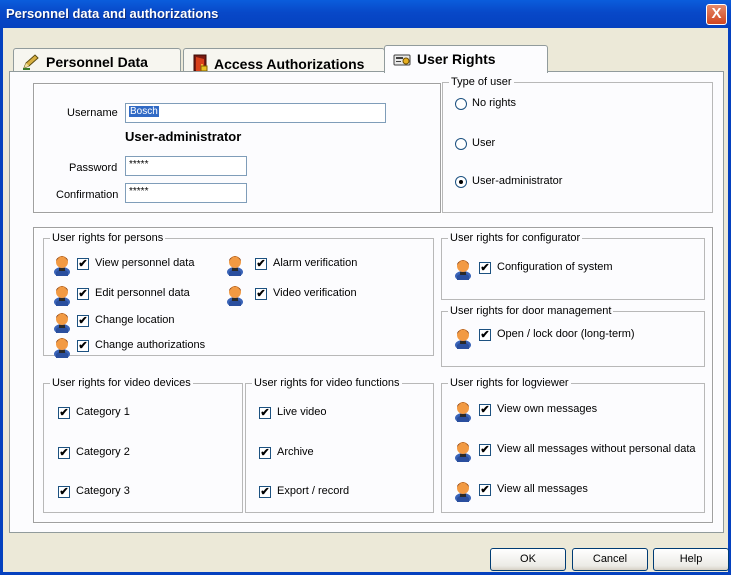 This screenshot has width=731, height=575. Describe the element at coordinates (289, 64) in the screenshot. I see `tab-label: Access Authorizations` at that location.